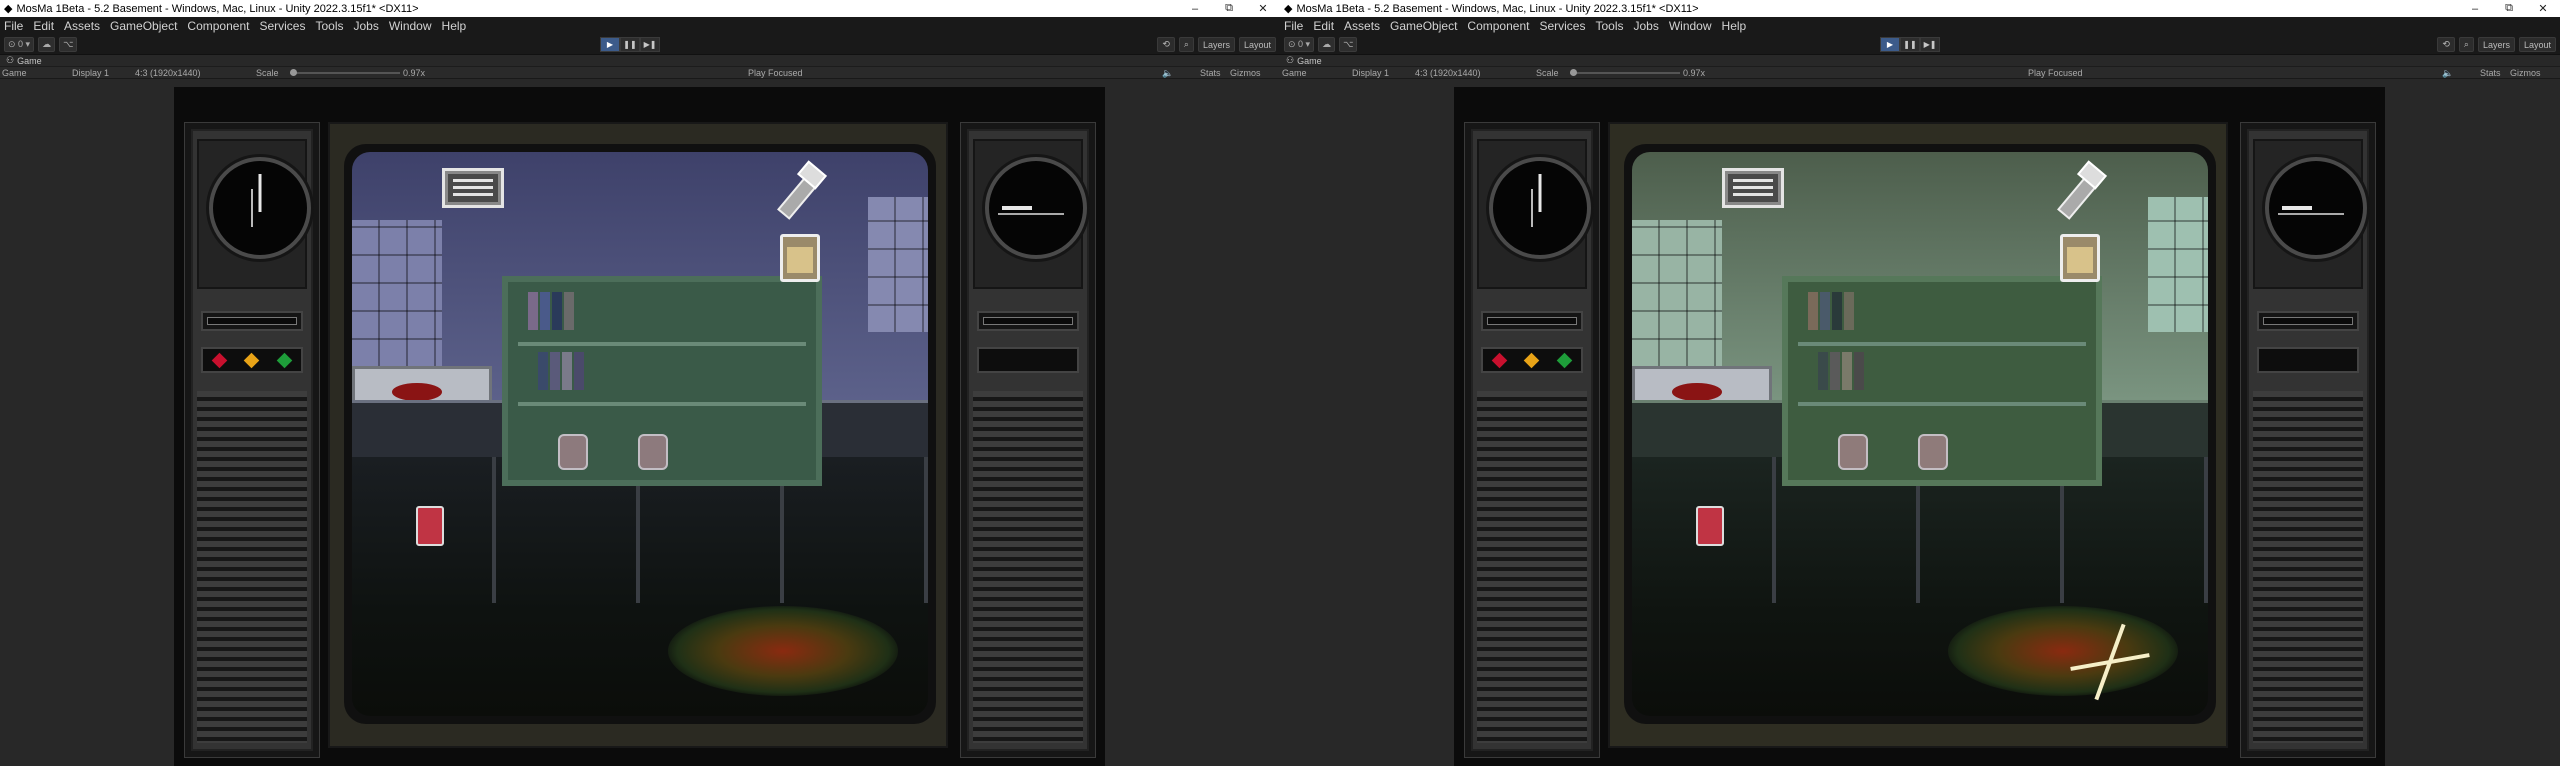 This screenshot has width=2560, height=766. Describe the element at coordinates (2308, 360) in the screenshot. I see `indicator-display` at that location.